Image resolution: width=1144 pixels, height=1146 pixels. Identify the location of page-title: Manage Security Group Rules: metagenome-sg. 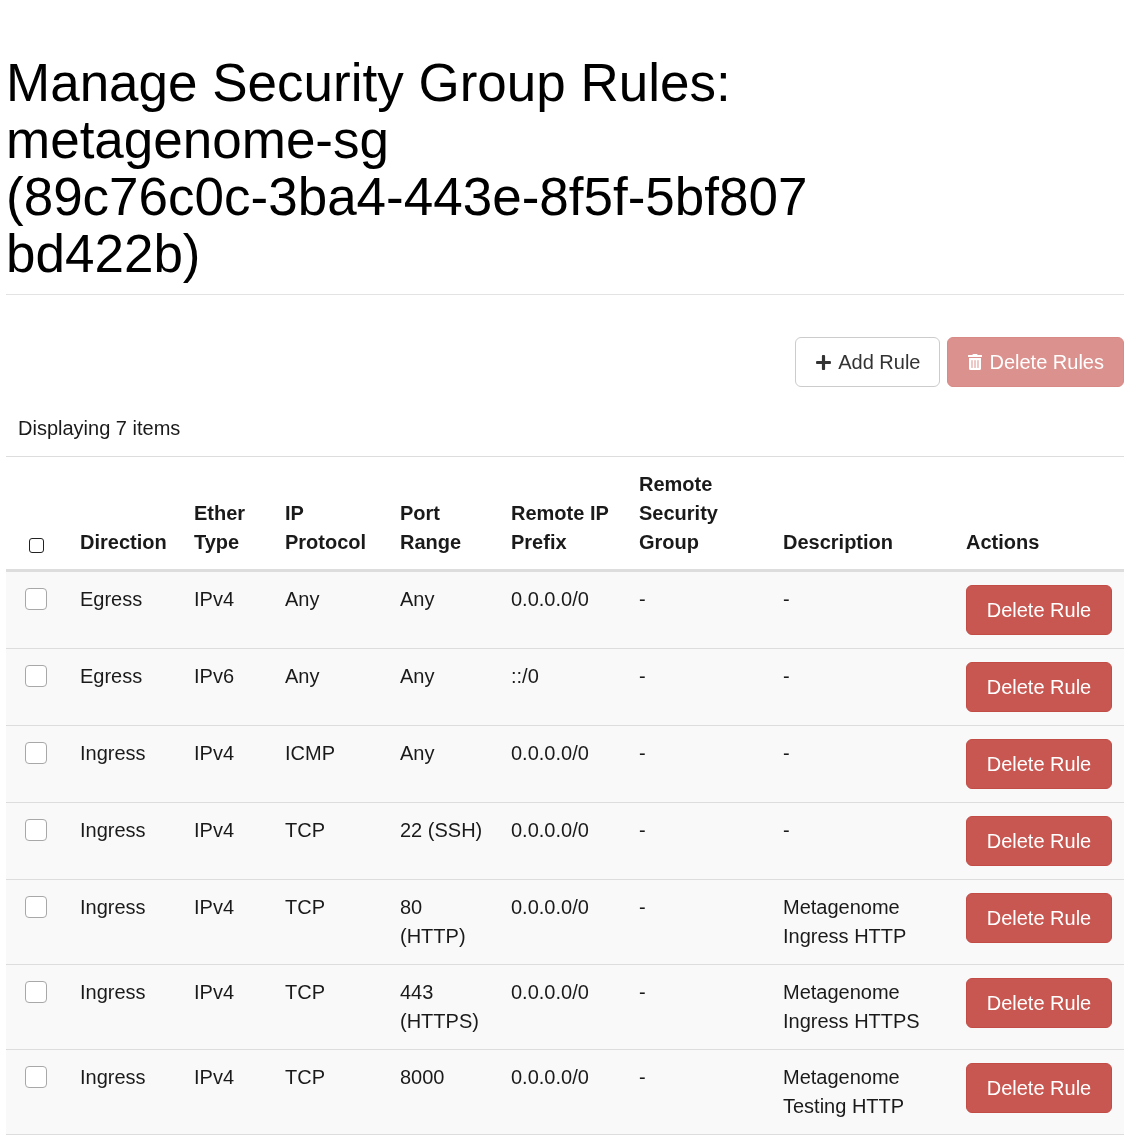
(369, 111).